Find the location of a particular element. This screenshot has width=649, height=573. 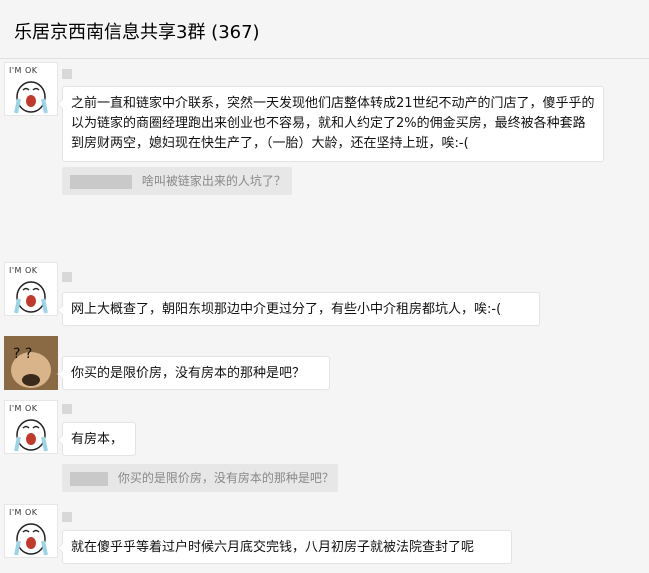

chat-title: 乐居京西南信息共享3群 (367) is located at coordinates (137, 32).